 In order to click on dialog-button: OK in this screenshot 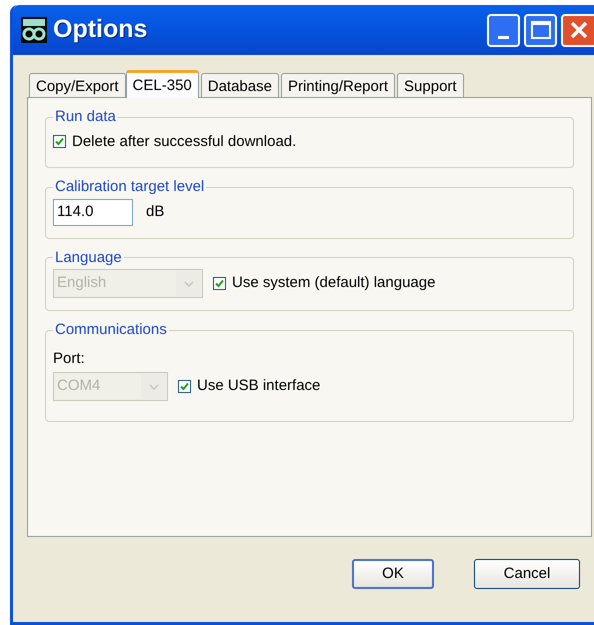, I will do `click(393, 574)`.